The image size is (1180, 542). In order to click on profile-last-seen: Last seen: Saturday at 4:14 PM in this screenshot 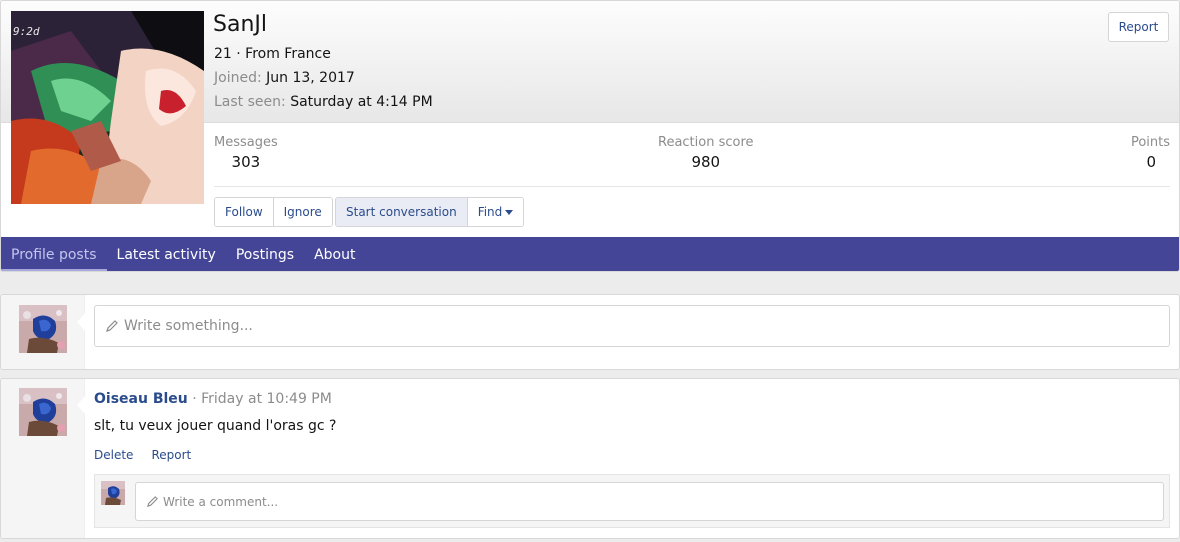, I will do `click(323, 102)`.